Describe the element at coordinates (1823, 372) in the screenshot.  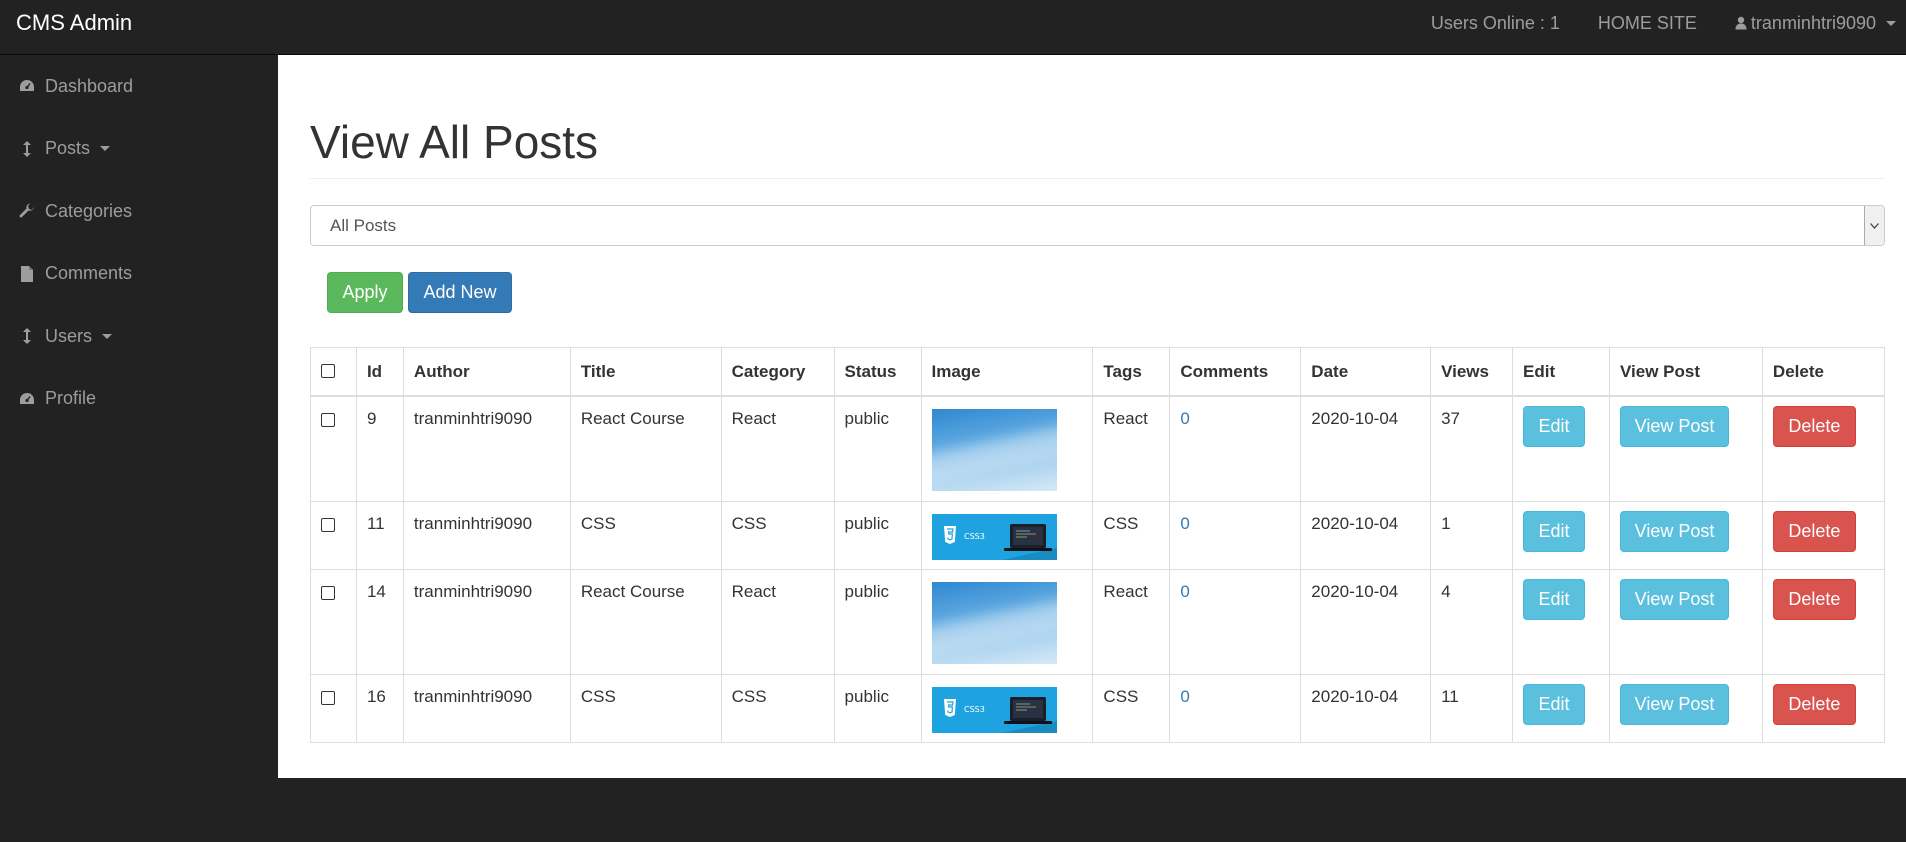
I see `column-header: Delete` at that location.